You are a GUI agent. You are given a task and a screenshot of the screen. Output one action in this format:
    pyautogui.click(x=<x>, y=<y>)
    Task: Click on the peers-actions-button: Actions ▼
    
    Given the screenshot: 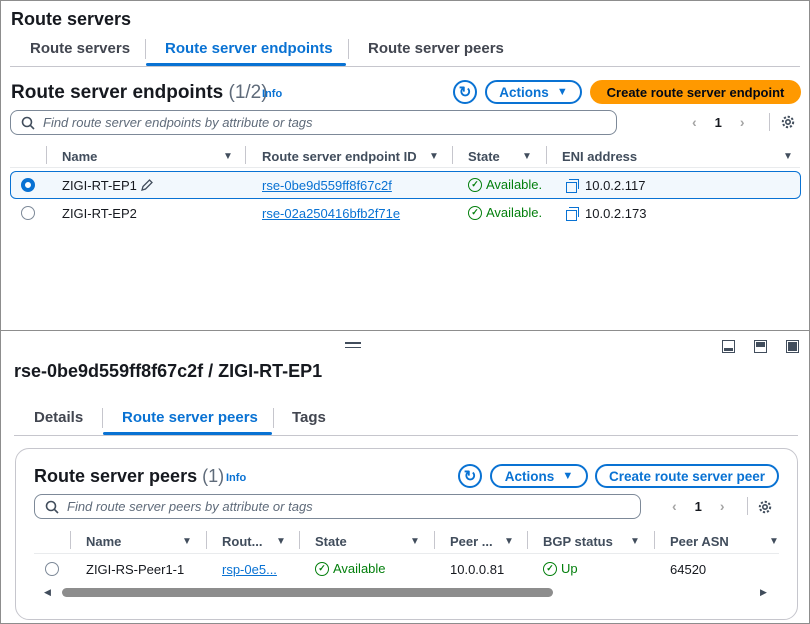 What is the action you would take?
    pyautogui.click(x=539, y=476)
    